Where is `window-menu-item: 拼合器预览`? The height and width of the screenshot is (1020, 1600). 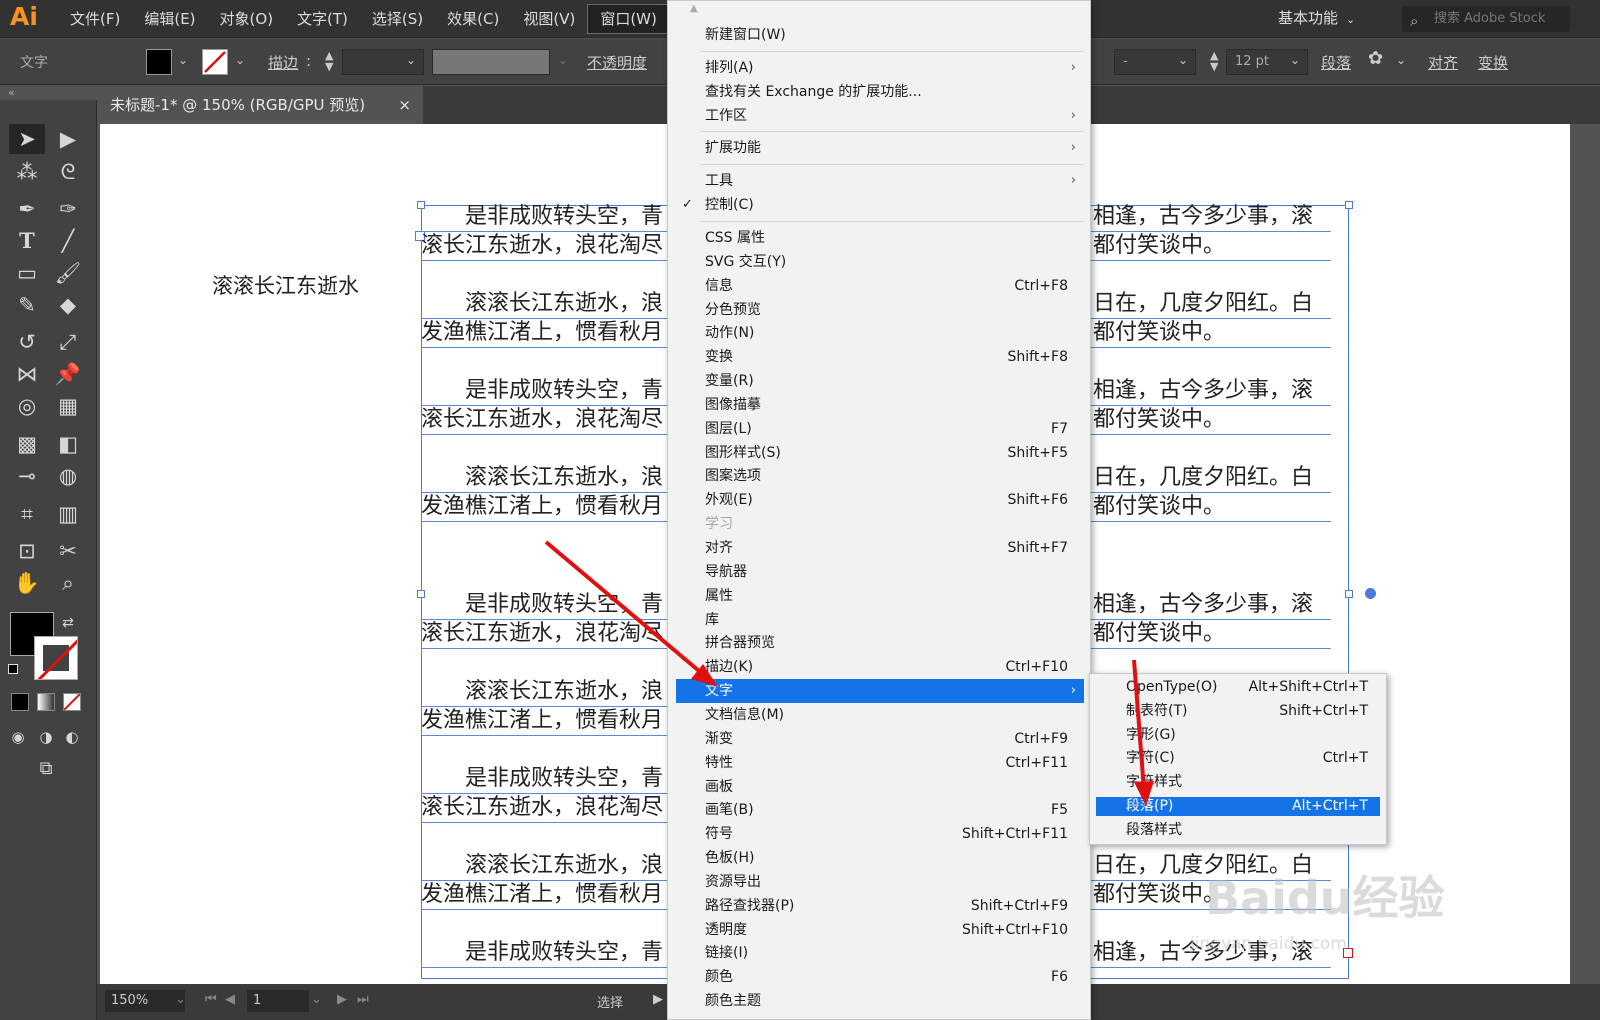 window-menu-item: 拼合器预览 is located at coordinates (880, 643).